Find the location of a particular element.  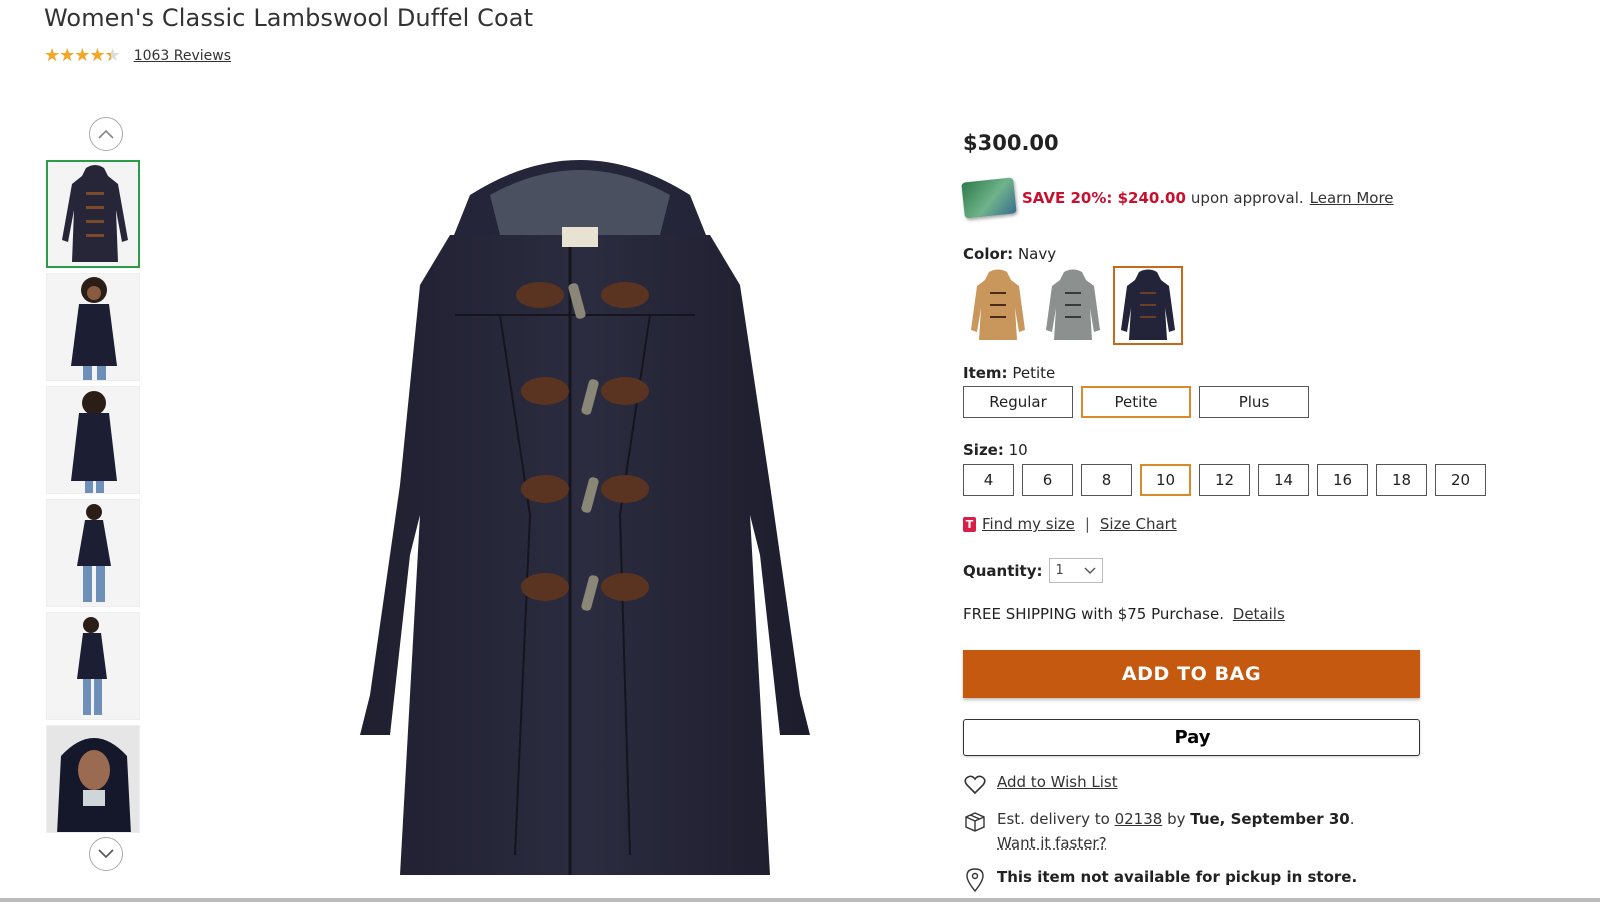

shipping-details-link: Details is located at coordinates (1259, 614).